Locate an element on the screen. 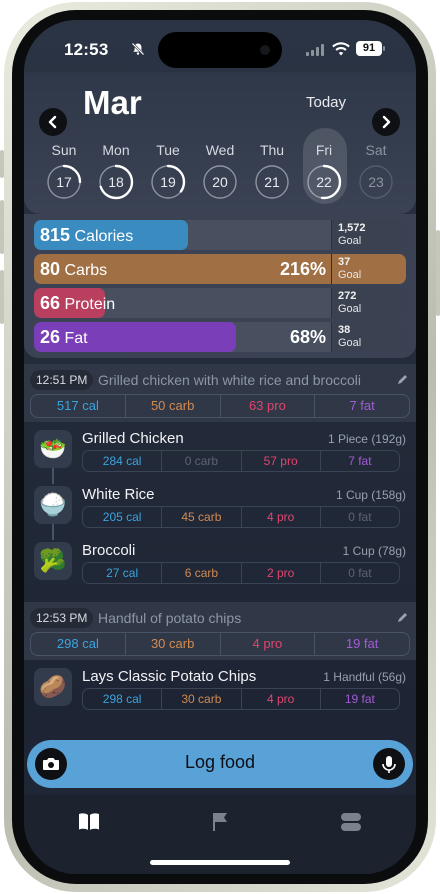  food-icon: 🍚 is located at coordinates (53, 505).